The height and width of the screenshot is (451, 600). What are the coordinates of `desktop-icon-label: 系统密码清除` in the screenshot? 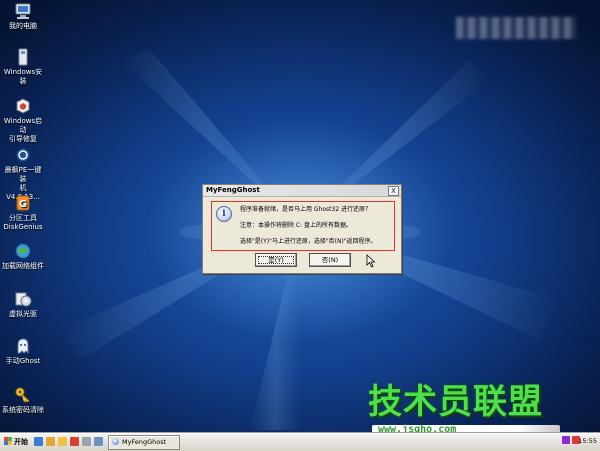 It's located at (23, 410).